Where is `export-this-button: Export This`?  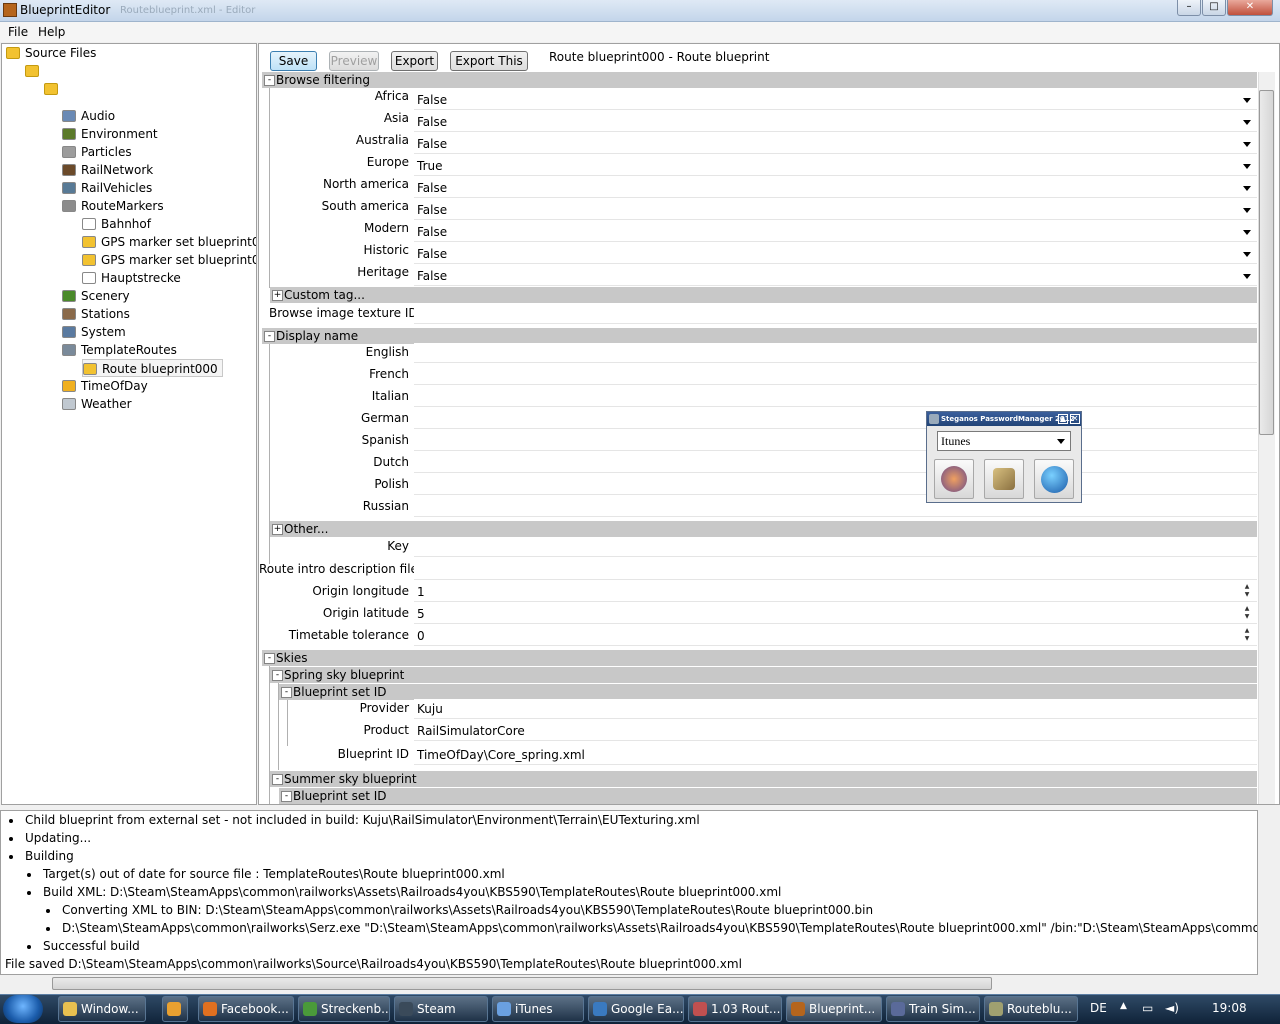
export-this-button: Export This is located at coordinates (489, 61).